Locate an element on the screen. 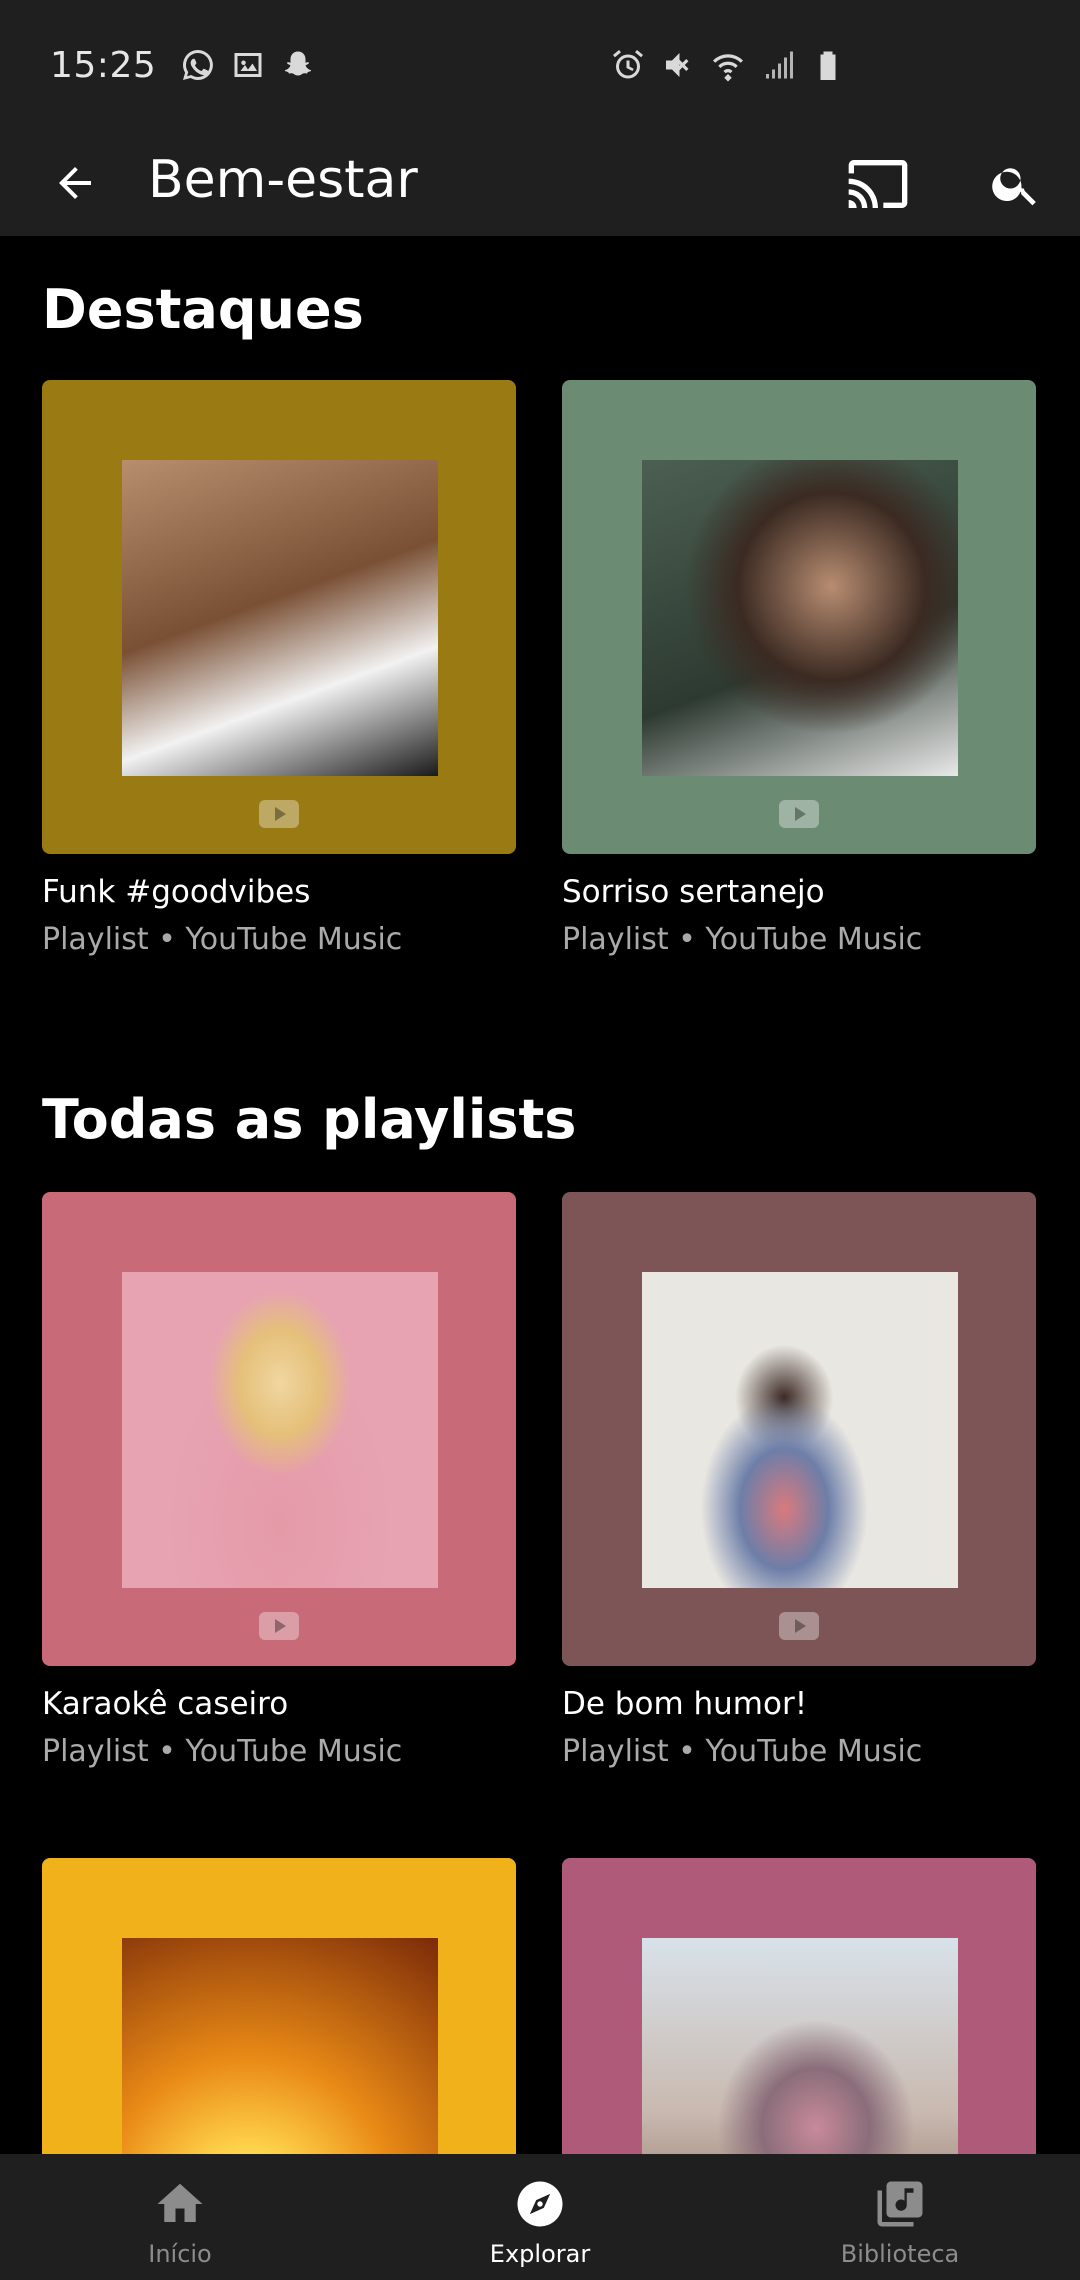 Image resolution: width=1080 pixels, height=2280 pixels. playlist-title: De bom humor! is located at coordinates (799, 1704).